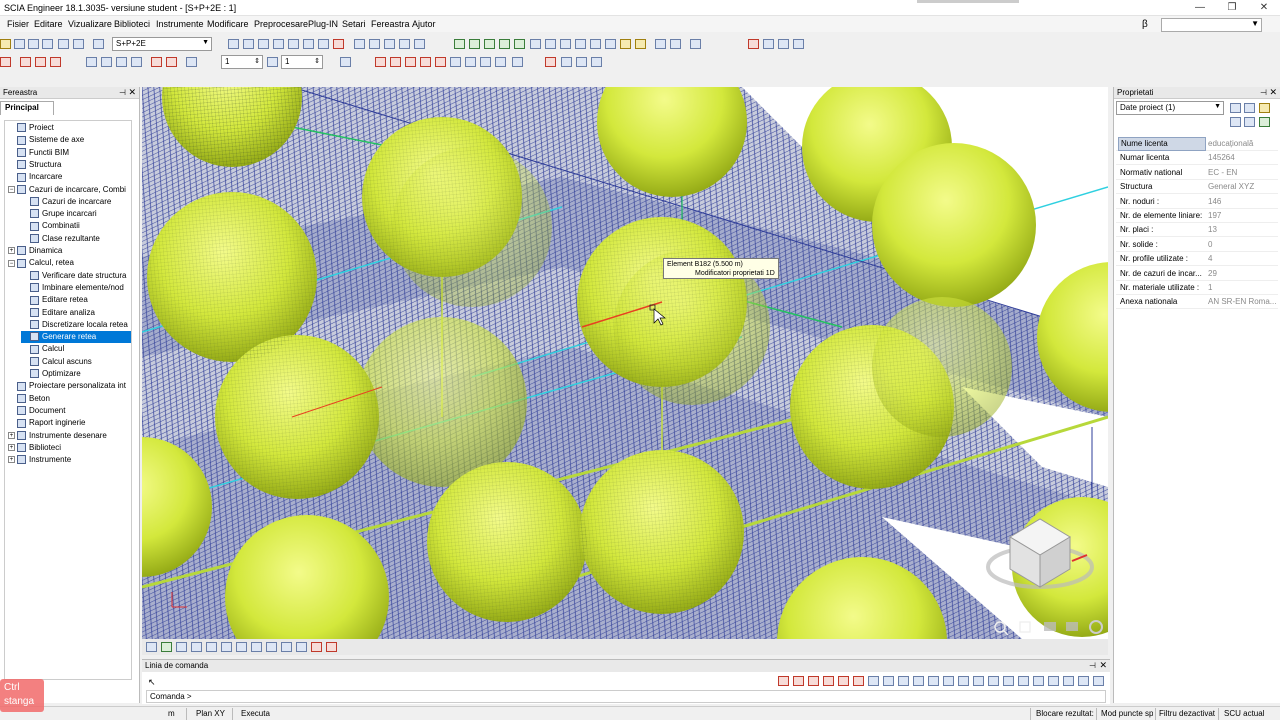 The height and width of the screenshot is (720, 1280). What do you see at coordinates (98, 44) in the screenshot?
I see `window-icon` at bounding box center [98, 44].